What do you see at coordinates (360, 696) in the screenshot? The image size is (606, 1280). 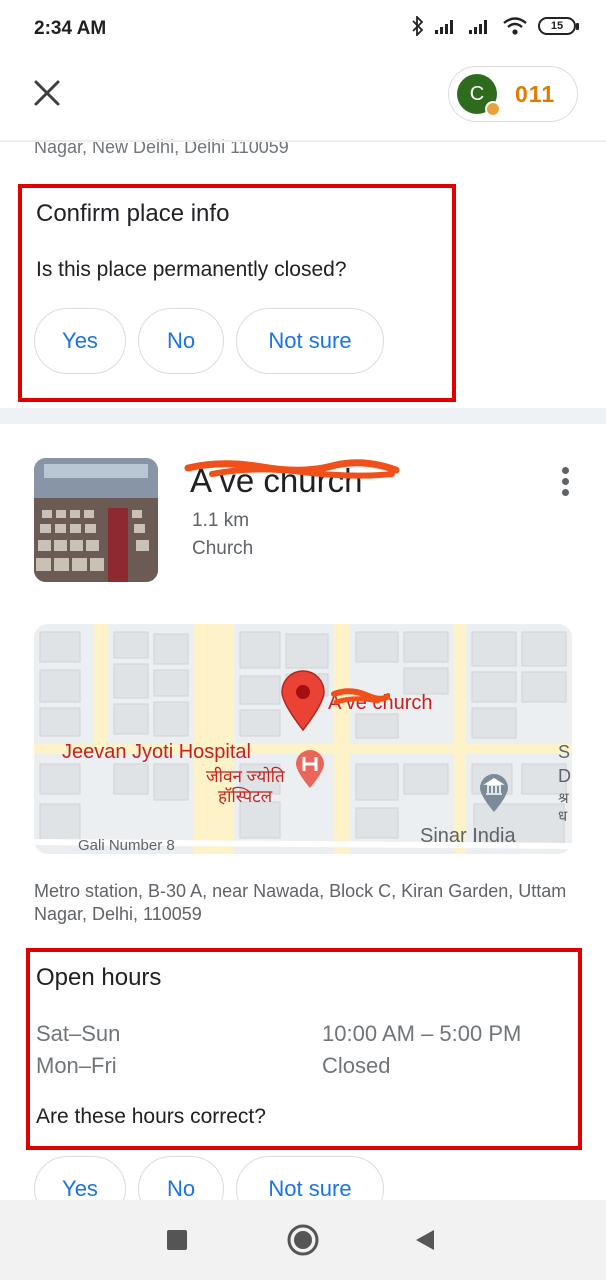 I see `map-label-scribble` at bounding box center [360, 696].